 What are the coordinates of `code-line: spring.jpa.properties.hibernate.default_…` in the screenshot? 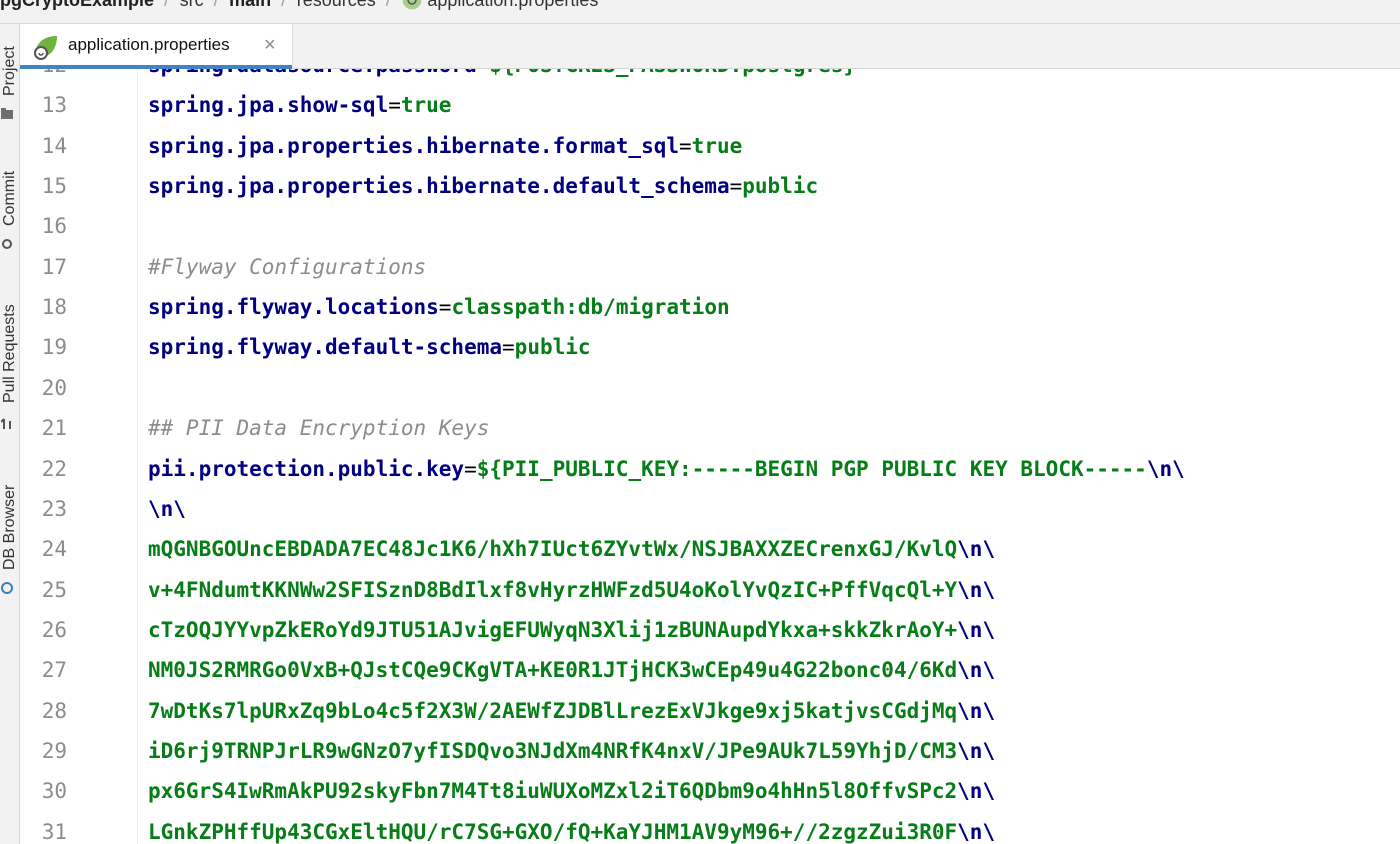 It's located at (483, 186).